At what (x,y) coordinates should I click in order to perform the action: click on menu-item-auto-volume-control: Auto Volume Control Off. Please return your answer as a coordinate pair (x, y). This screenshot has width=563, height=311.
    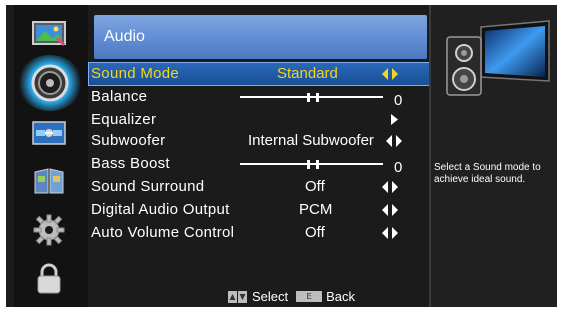
    Looking at the image, I should click on (258, 232).